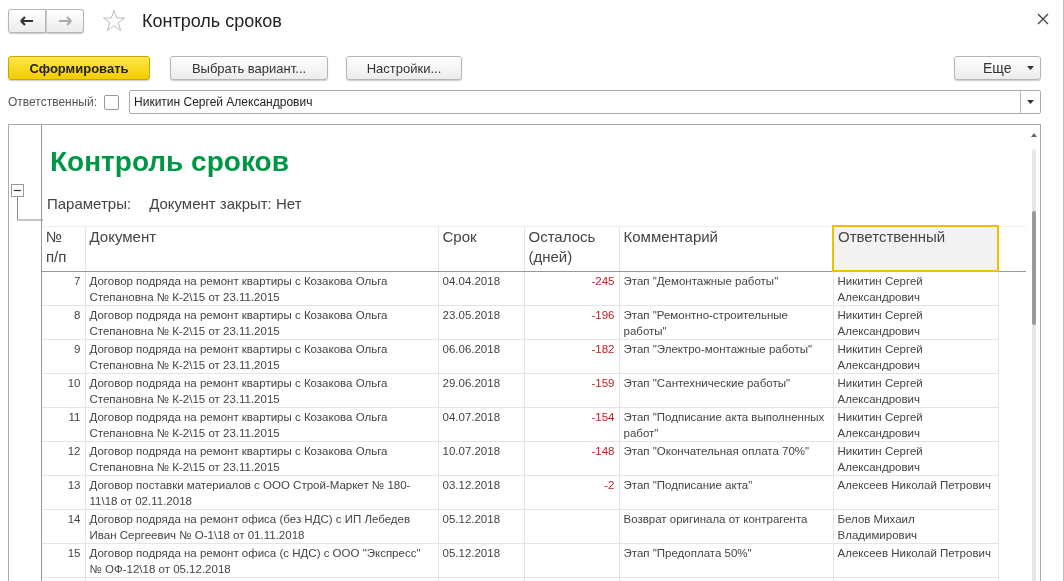  What do you see at coordinates (77, 349) in the screenshot?
I see `row-number: 9` at bounding box center [77, 349].